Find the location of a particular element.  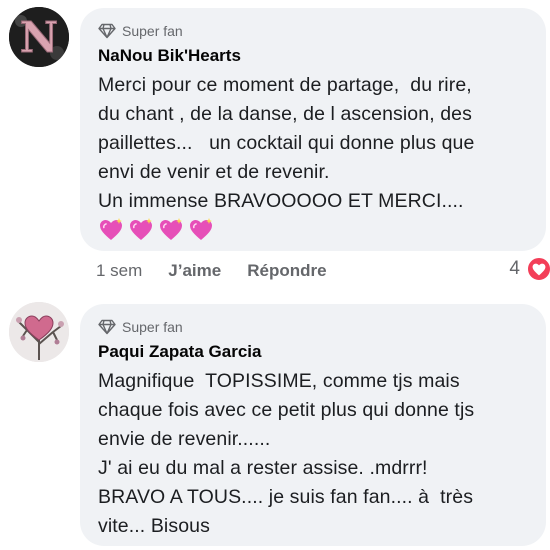

reaction-count: 4 is located at coordinates (514, 268).